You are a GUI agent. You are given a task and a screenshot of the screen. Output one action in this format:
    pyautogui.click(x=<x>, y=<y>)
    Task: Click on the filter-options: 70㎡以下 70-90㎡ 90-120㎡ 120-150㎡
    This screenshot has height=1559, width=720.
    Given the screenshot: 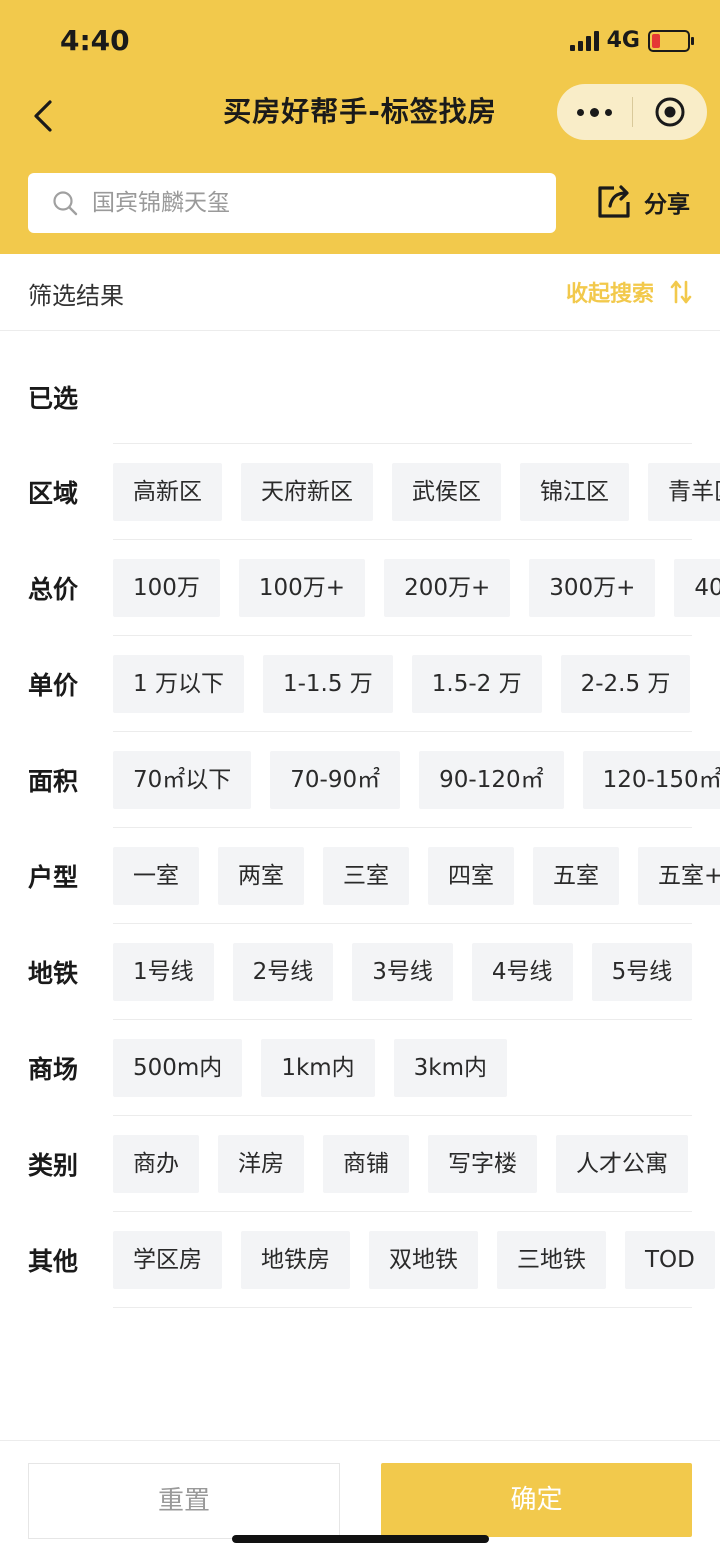 What is the action you would take?
    pyautogui.click(x=416, y=780)
    